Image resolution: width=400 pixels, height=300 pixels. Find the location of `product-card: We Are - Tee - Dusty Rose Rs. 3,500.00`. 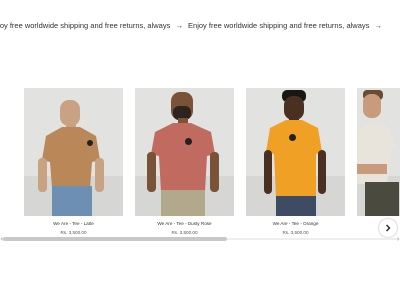

product-card: We Are - Tee - Dusty Rose Rs. 3,500.00 is located at coordinates (184, 162).